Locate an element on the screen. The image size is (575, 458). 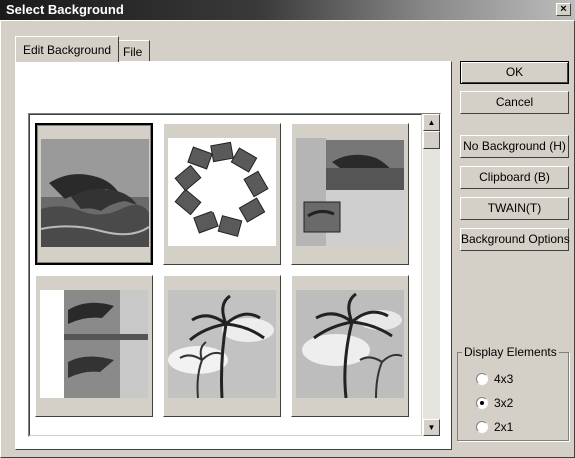
tab-edit-background: Edit Background is located at coordinates (67, 49).